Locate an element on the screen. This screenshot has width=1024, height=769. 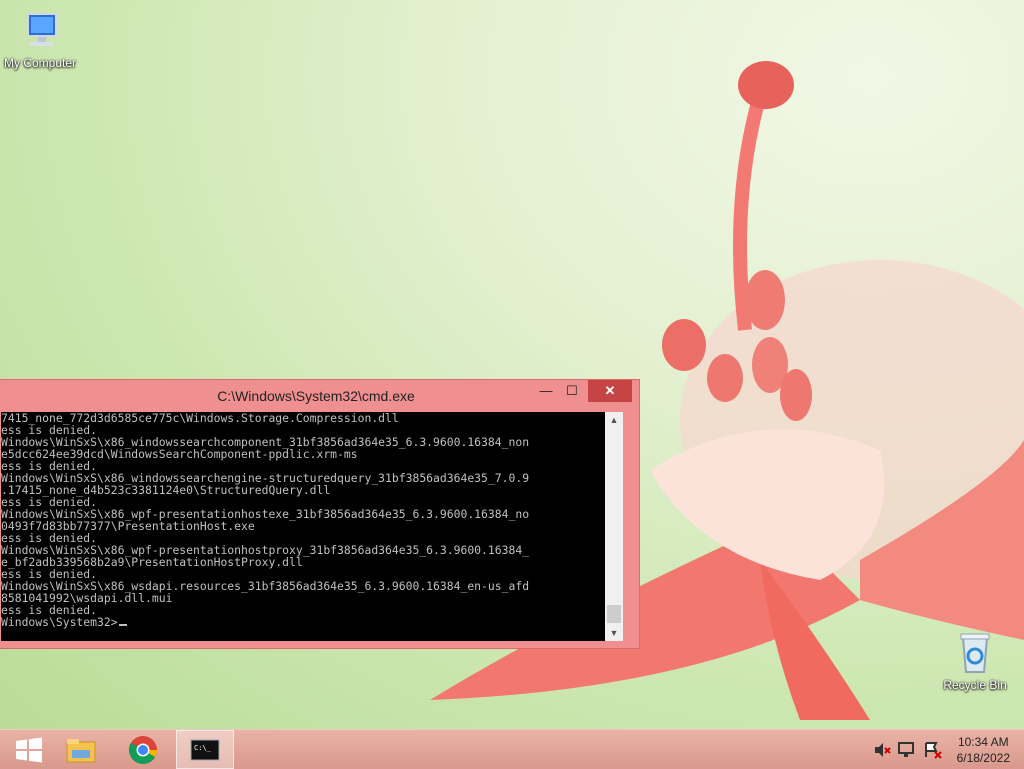
minimize-button: — is located at coordinates (546, 391).